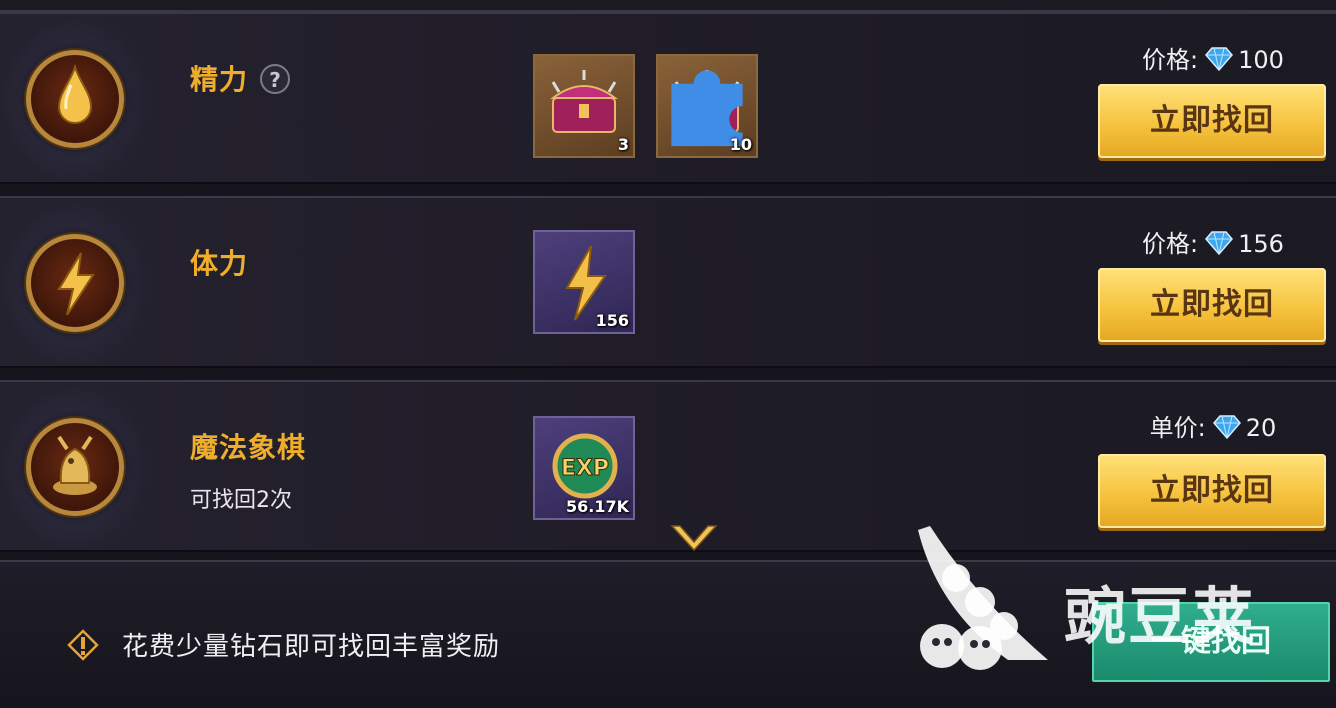  I want to click on item-quantity: 3, so click(623, 144).